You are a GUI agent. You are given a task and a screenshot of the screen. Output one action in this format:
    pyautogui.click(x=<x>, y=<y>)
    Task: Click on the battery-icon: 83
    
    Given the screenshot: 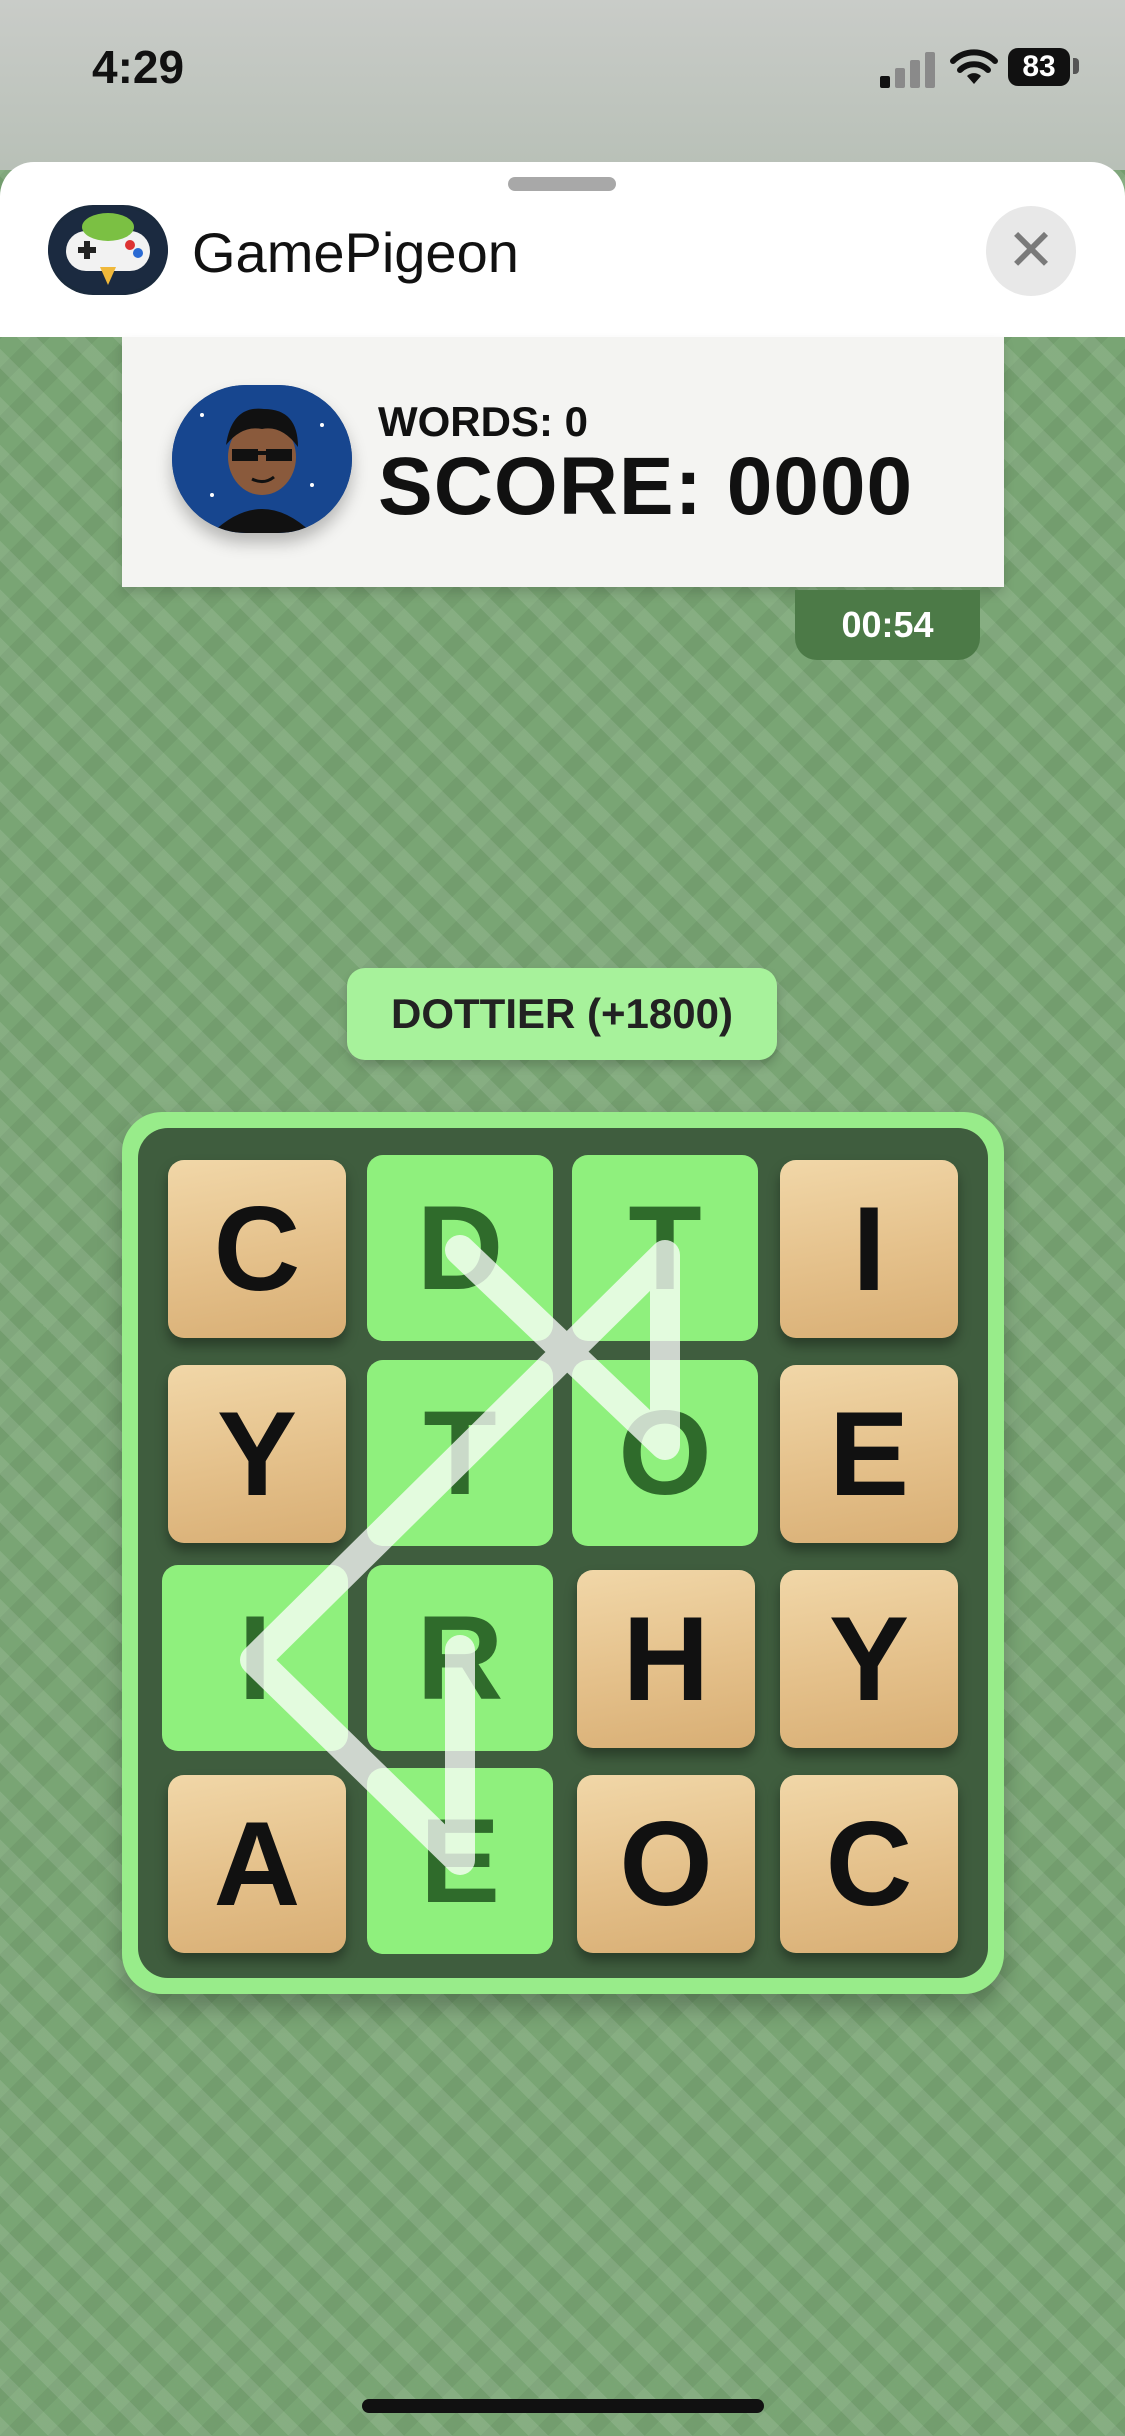 What is the action you would take?
    pyautogui.click(x=1039, y=67)
    